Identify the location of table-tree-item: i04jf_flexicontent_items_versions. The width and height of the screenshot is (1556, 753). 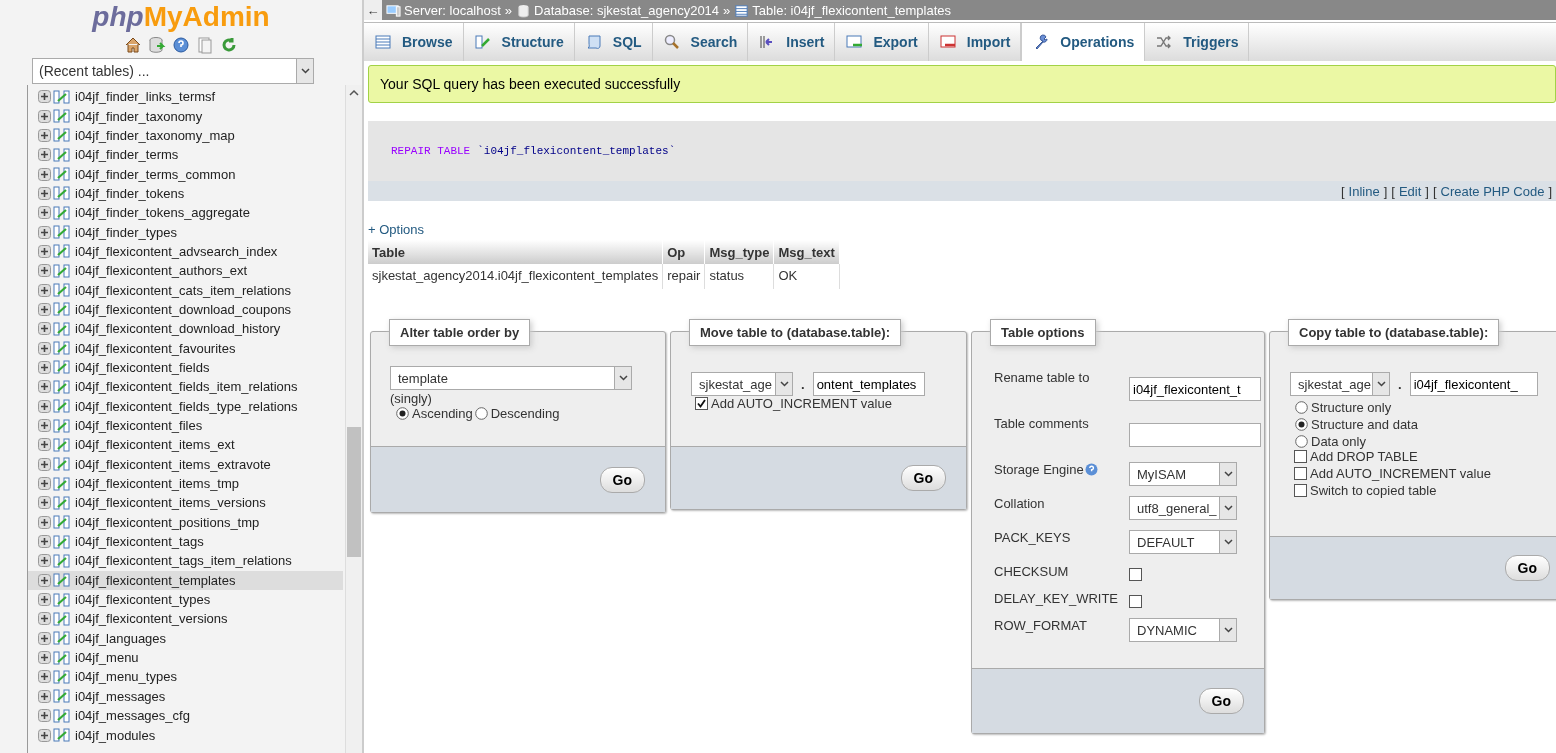
(185, 503).